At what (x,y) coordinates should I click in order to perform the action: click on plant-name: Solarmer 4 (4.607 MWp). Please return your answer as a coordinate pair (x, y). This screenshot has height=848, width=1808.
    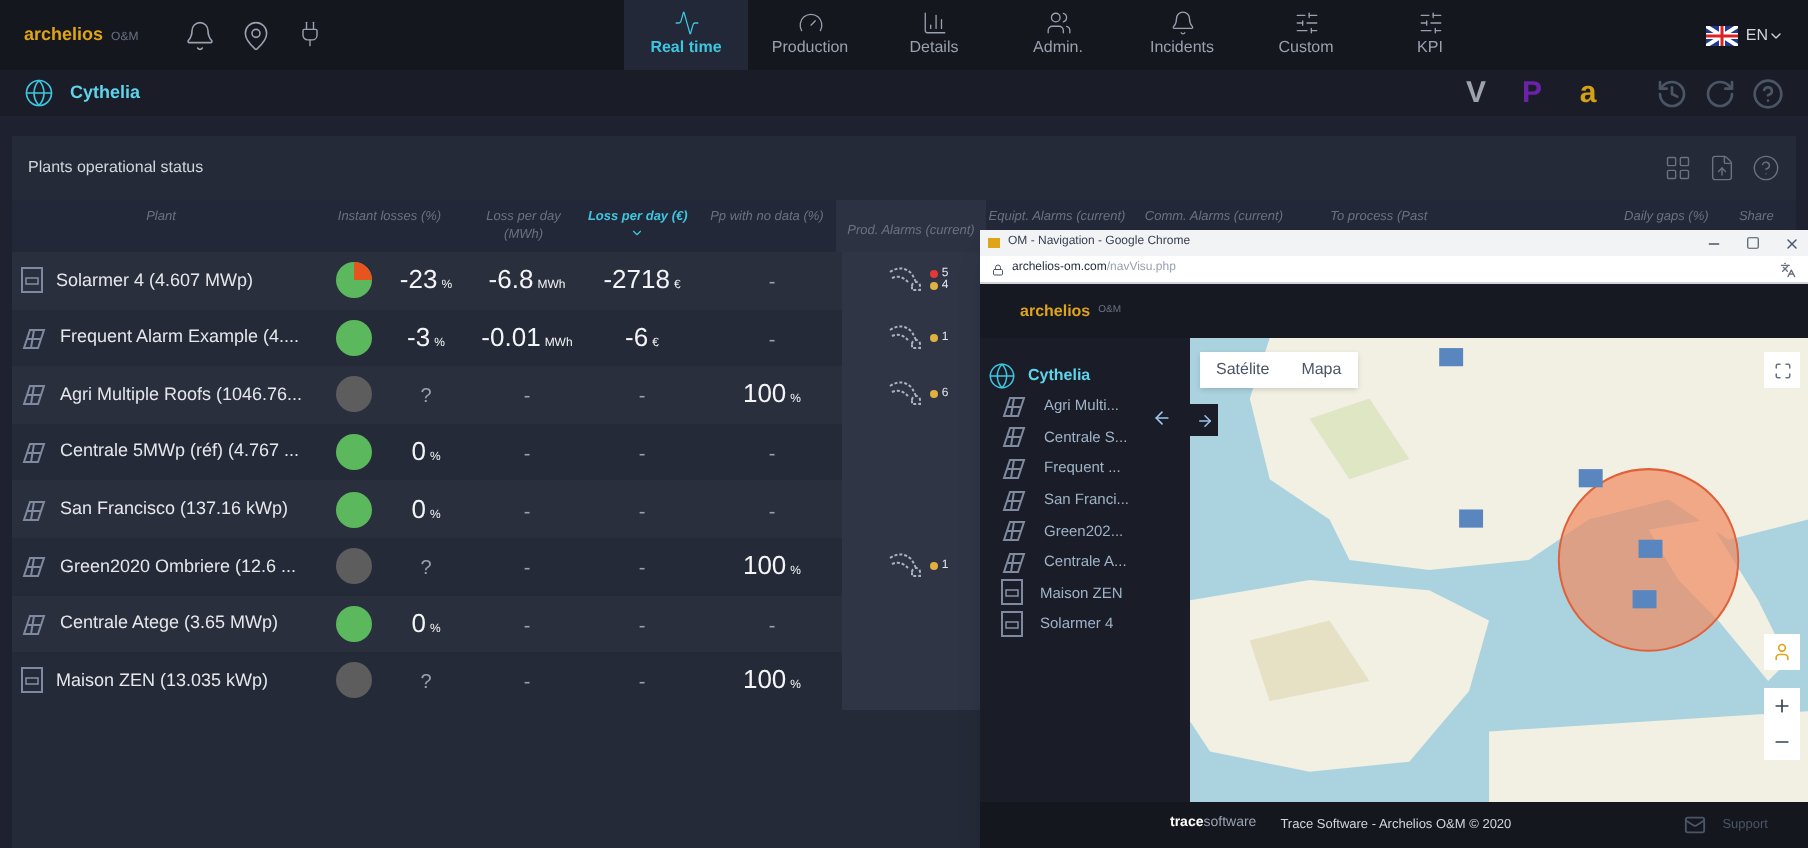
    Looking at the image, I should click on (155, 281).